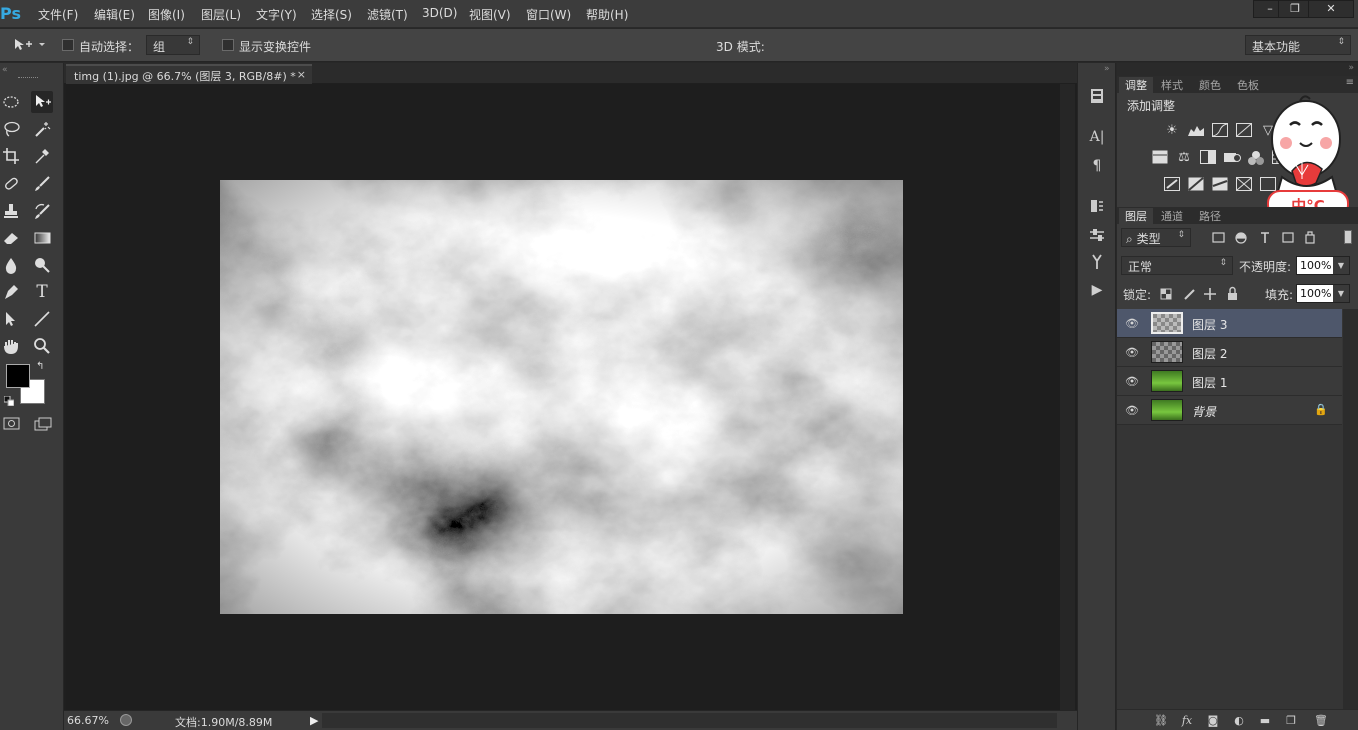 This screenshot has height=730, width=1358. What do you see at coordinates (5, 70) in the screenshot?
I see `collapse-arrows-icon: «` at bounding box center [5, 70].